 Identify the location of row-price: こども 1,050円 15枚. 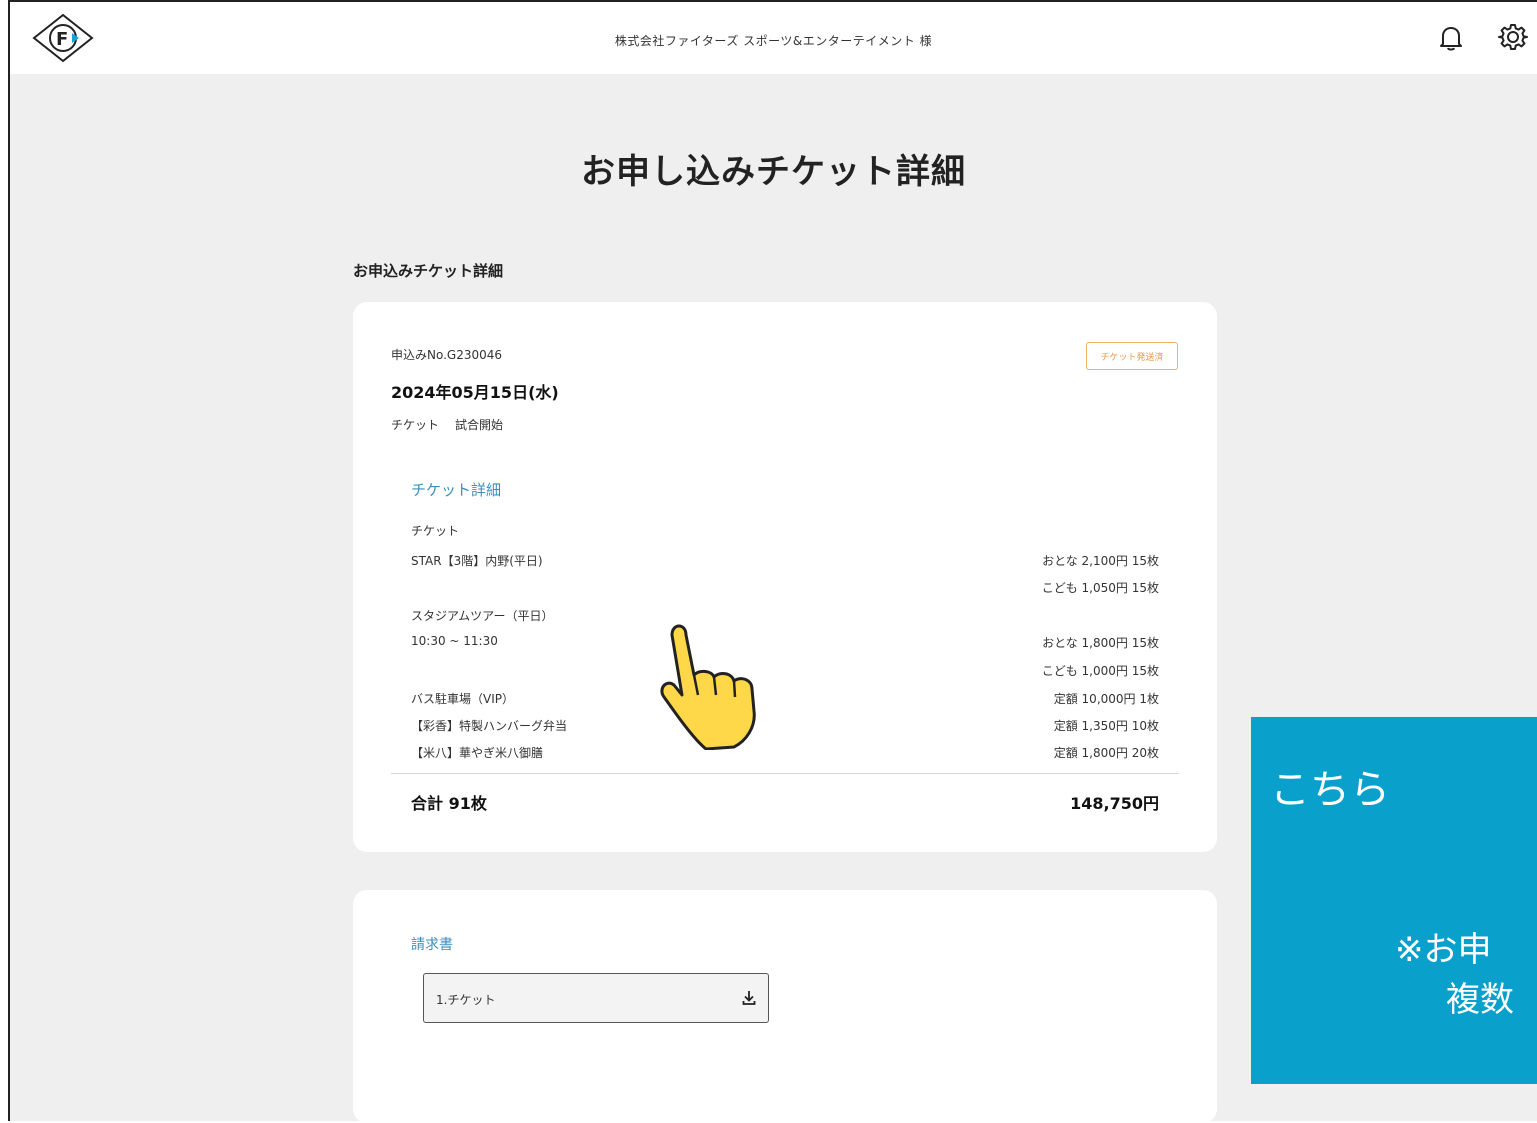
(1100, 588).